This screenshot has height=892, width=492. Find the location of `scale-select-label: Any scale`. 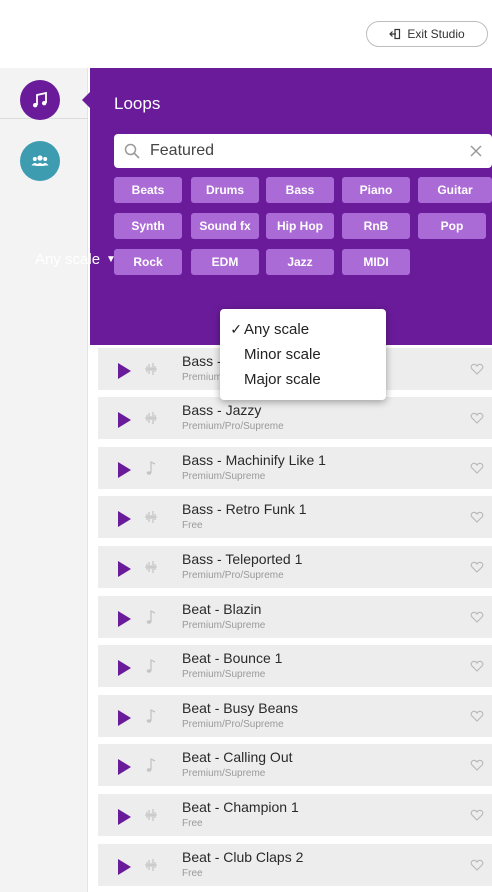

scale-select-label: Any scale is located at coordinates (68, 259).